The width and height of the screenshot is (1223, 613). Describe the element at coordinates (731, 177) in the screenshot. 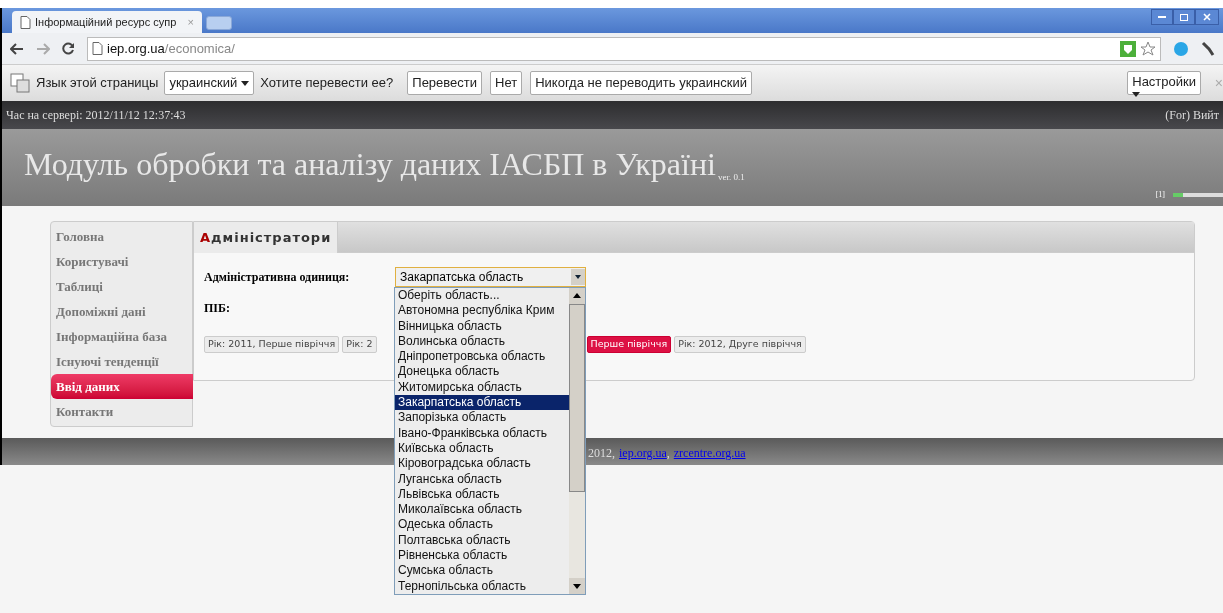

I see `version-label: ver. 0.1` at that location.